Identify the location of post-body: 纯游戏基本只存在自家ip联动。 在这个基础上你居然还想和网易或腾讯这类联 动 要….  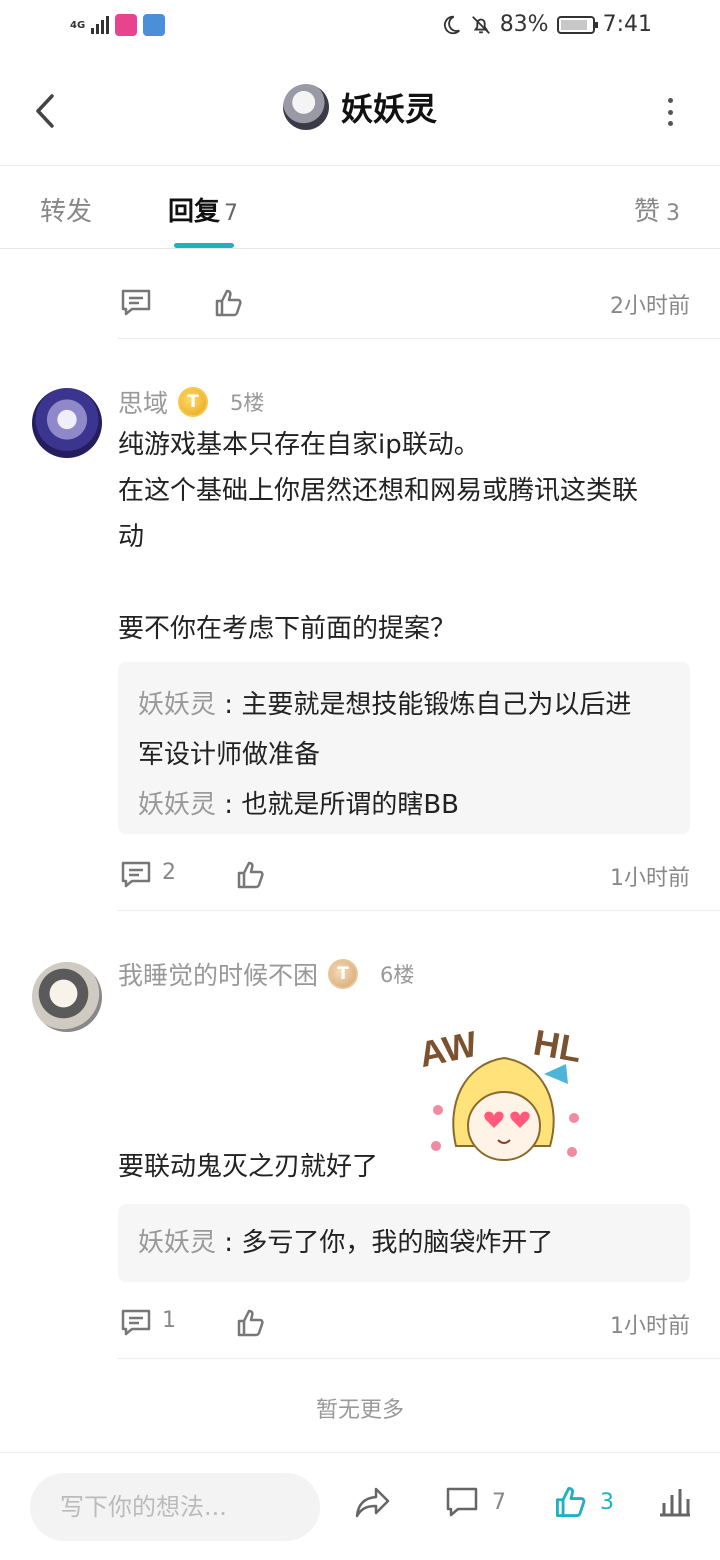
(404, 537).